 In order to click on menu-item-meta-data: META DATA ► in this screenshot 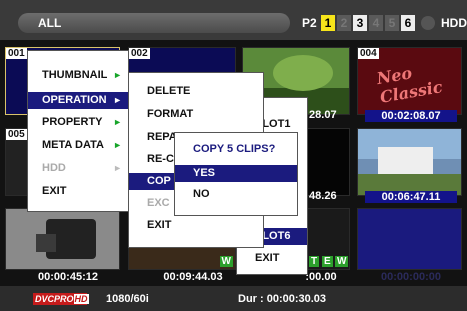, I will do `click(78, 145)`.